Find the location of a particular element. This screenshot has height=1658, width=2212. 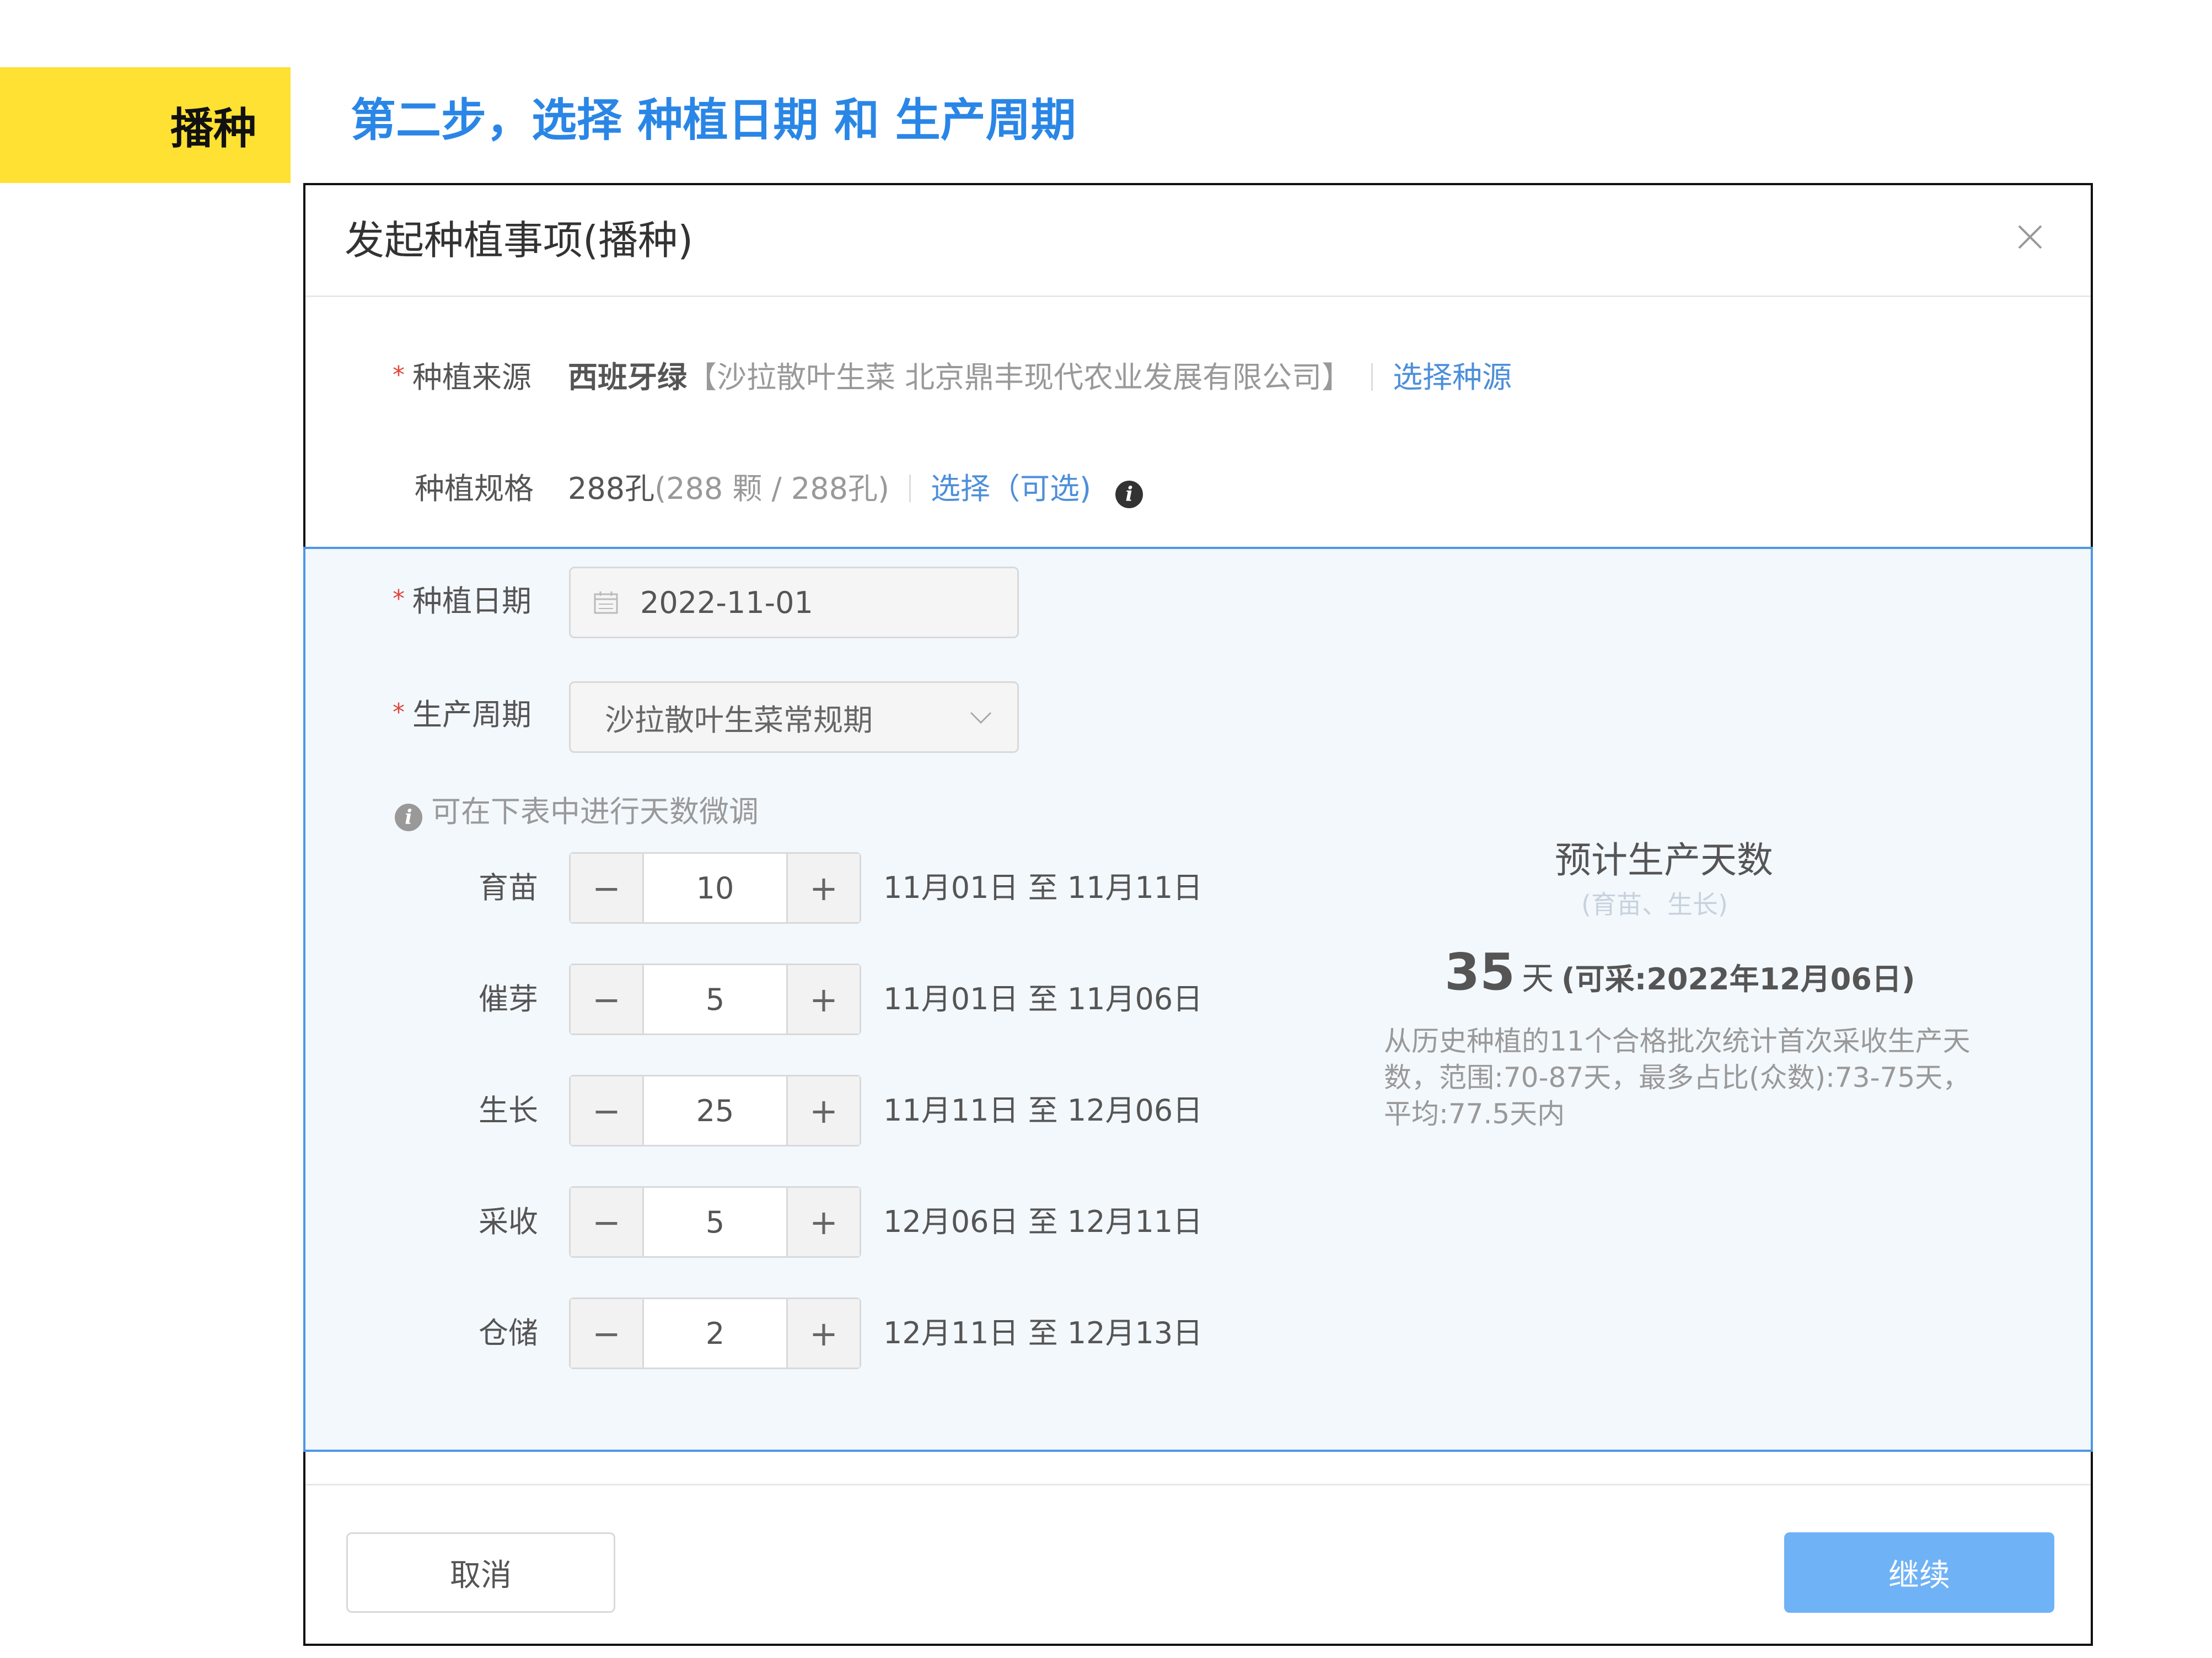

stage-range: 11月01日 至 11月06日 is located at coordinates (1043, 999).